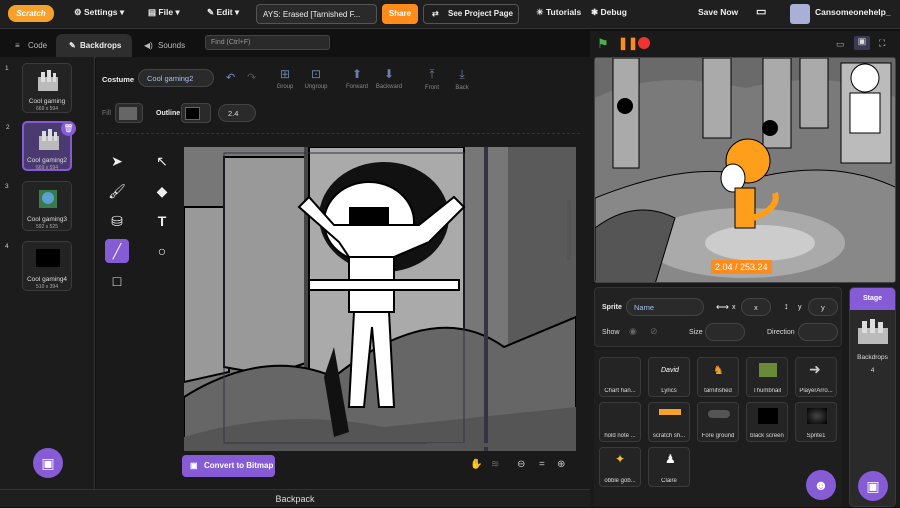 Image resolution: width=900 pixels, height=508 pixels. I want to click on text-tool-icon: T, so click(162, 221).